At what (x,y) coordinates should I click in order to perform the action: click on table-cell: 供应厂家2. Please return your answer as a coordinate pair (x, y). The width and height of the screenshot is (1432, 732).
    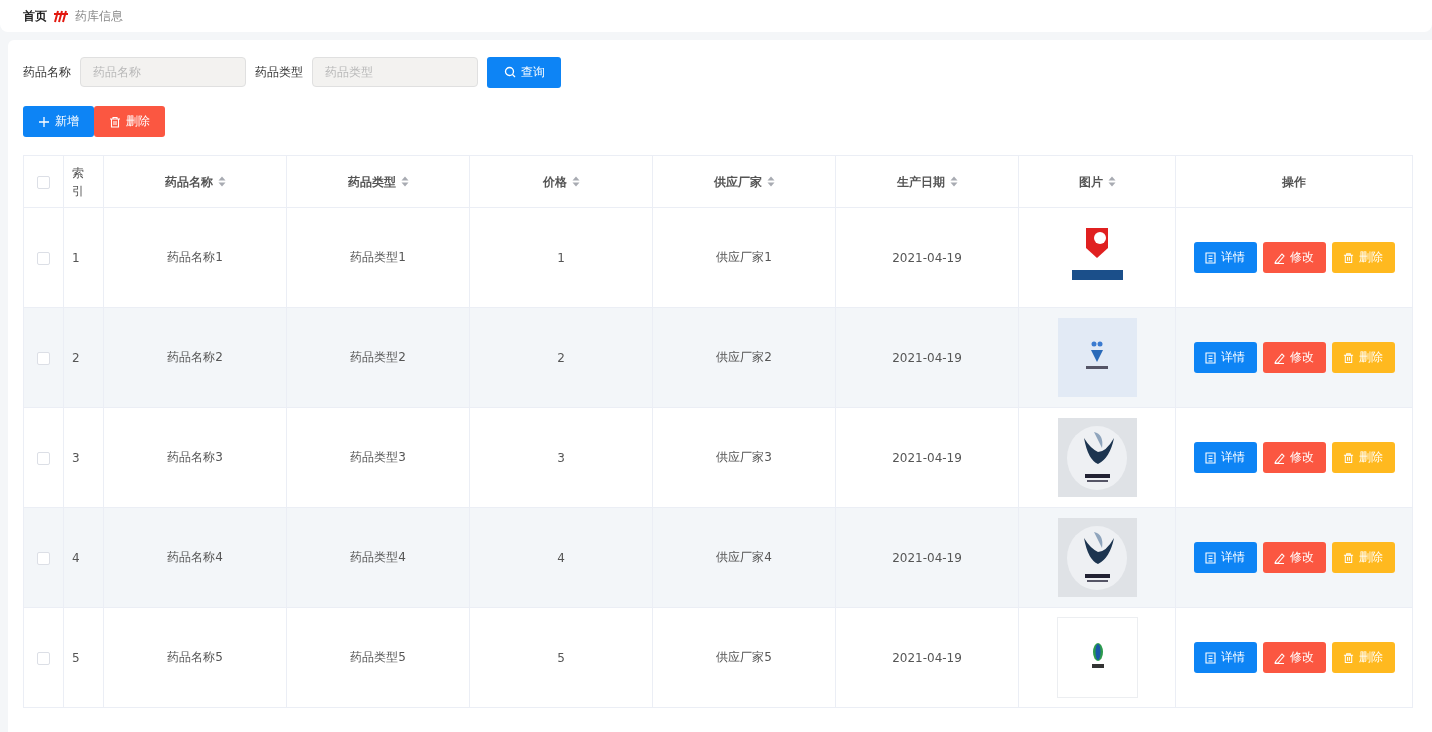
    Looking at the image, I should click on (744, 357).